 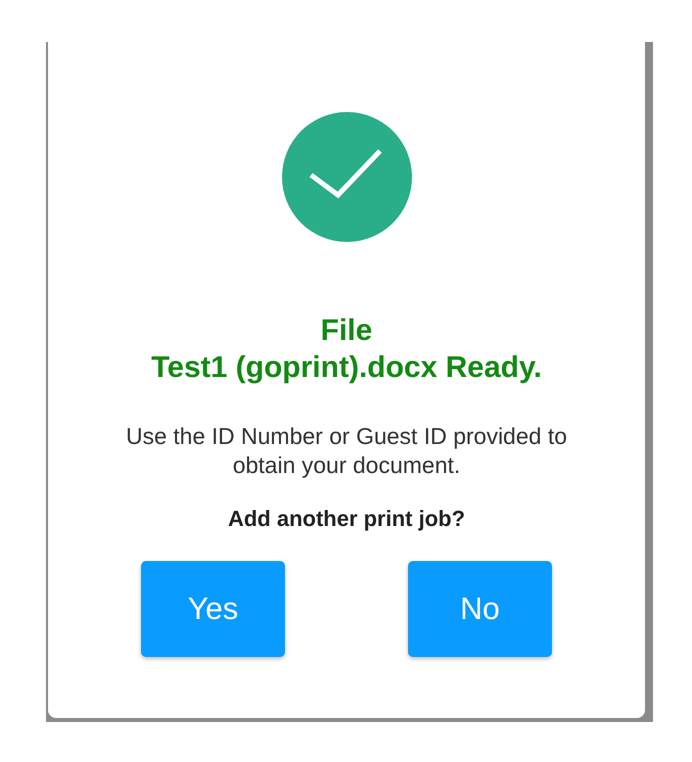 What do you see at coordinates (213, 609) in the screenshot?
I see `yes-button: Yes` at bounding box center [213, 609].